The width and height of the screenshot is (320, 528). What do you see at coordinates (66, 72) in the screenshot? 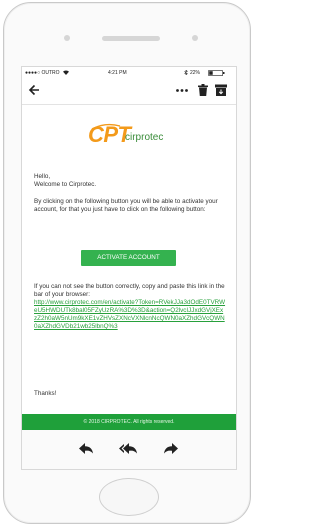
I see `wifi-icon` at bounding box center [66, 72].